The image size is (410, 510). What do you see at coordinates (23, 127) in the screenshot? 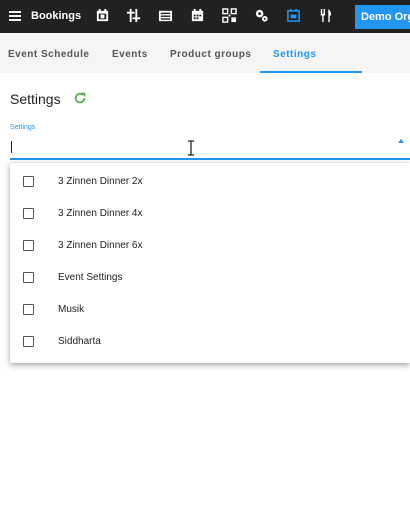
I see `settings-field-label: Settings` at bounding box center [23, 127].